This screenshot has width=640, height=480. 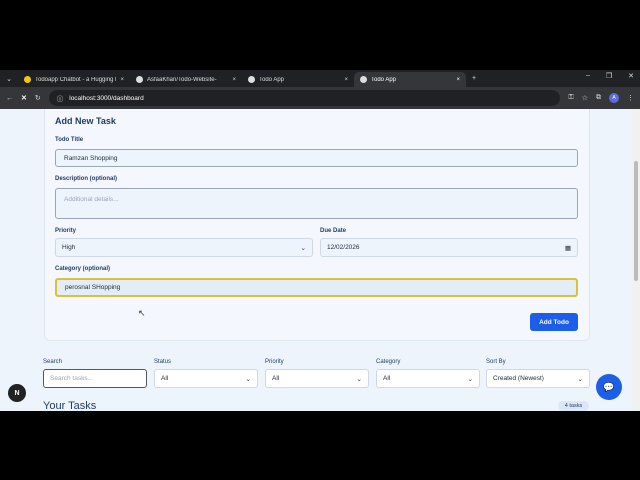 What do you see at coordinates (614, 98) in the screenshot?
I see `profile-avatar: A` at bounding box center [614, 98].